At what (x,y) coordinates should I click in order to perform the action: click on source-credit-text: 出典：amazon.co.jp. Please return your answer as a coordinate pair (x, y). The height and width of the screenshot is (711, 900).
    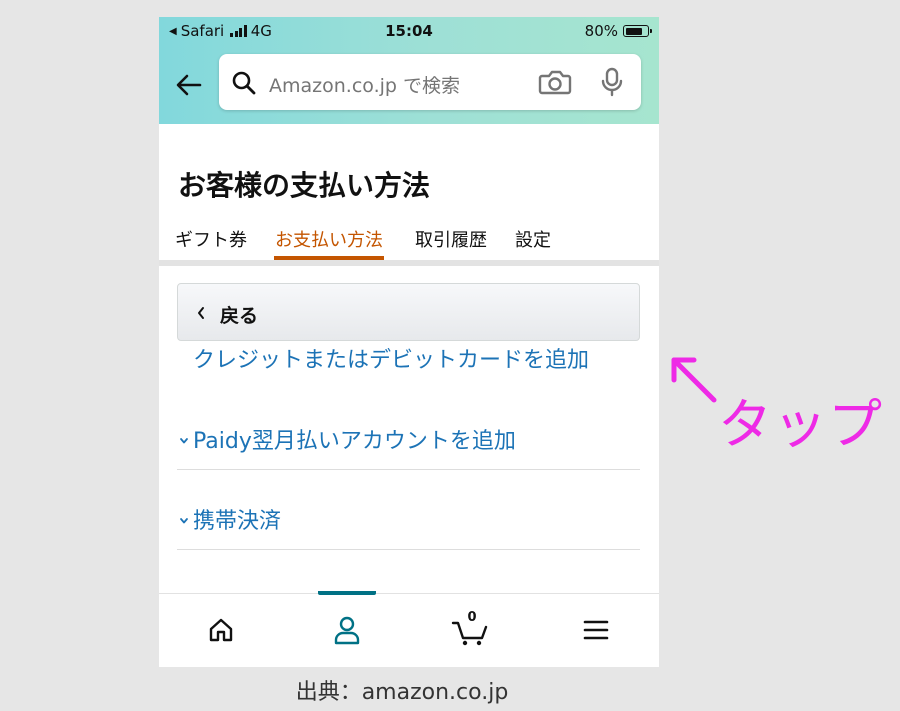
    Looking at the image, I should click on (402, 692).